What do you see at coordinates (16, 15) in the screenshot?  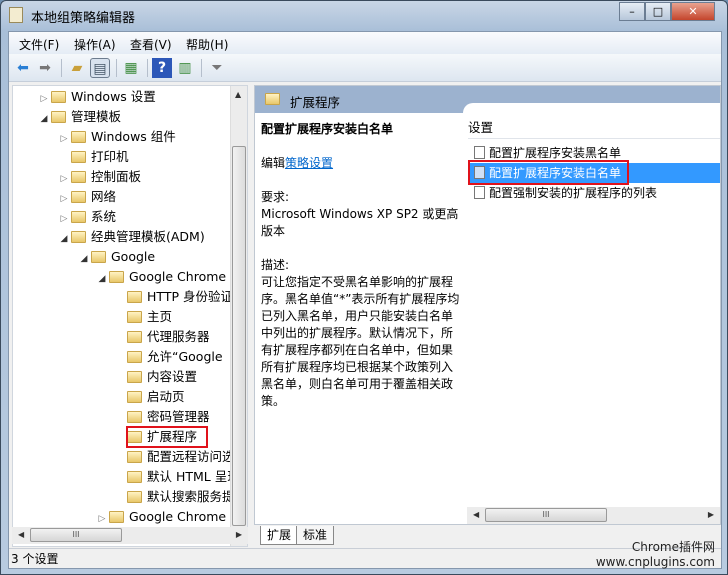 I see `policy-editor-icon` at bounding box center [16, 15].